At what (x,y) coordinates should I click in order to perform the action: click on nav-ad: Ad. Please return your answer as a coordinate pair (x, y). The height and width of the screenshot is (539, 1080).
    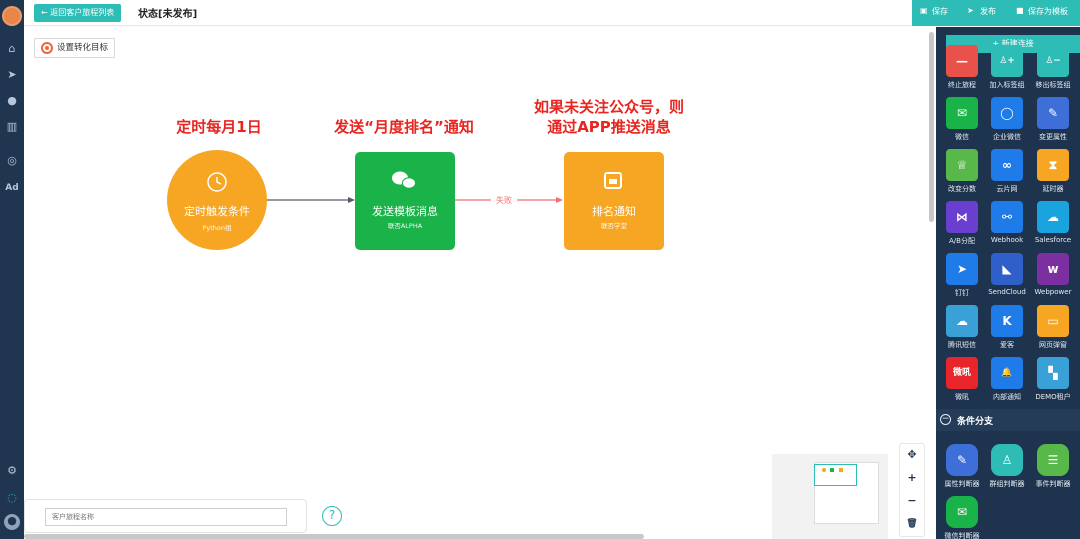
    Looking at the image, I should click on (12, 188).